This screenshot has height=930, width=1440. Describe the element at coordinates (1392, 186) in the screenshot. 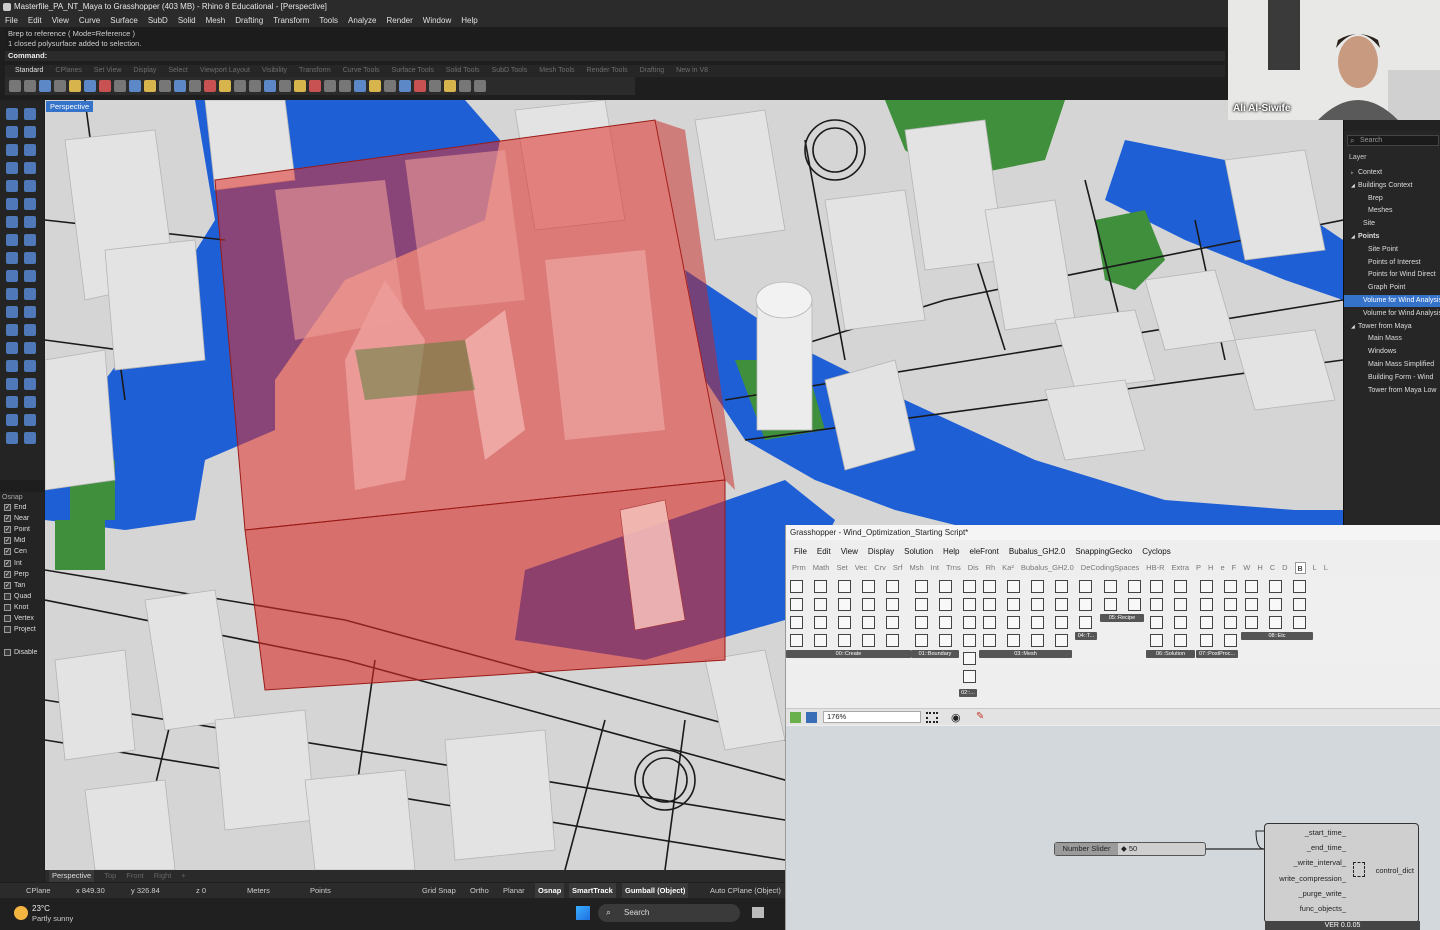

I see `layer-row: ◢ Buildings Context` at that location.